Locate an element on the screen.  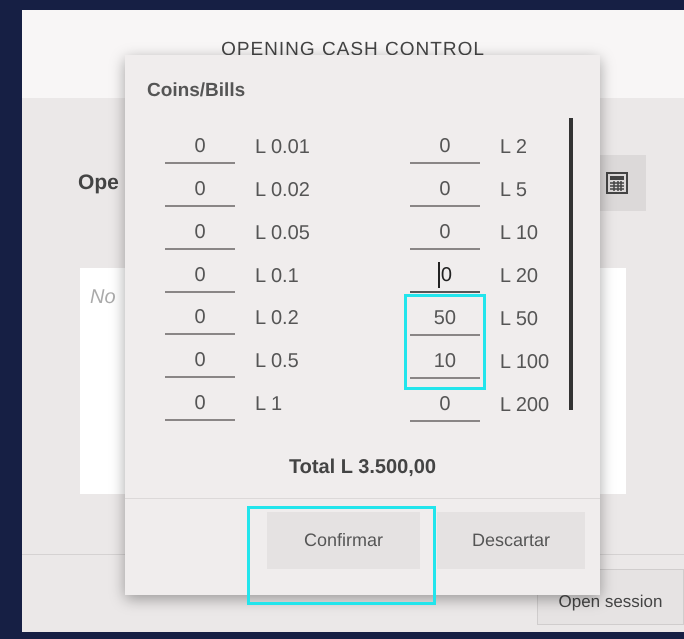
denomination-label: L 0.5 is located at coordinates (277, 361).